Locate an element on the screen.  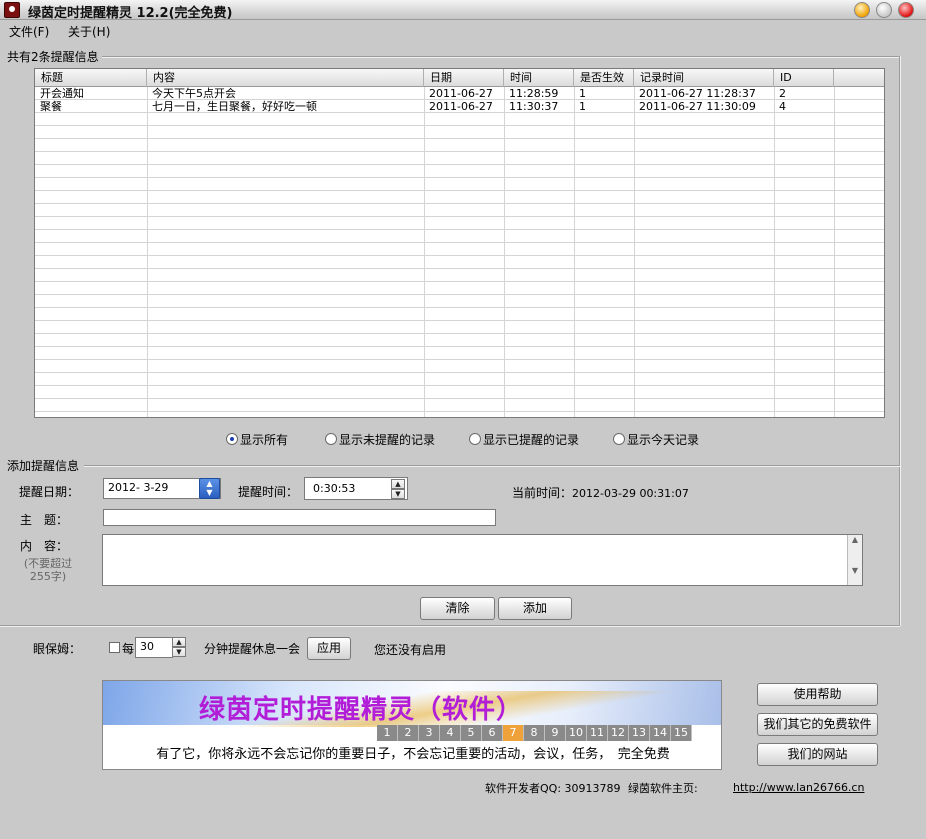
minutes-input: 30 is located at coordinates (154, 647).